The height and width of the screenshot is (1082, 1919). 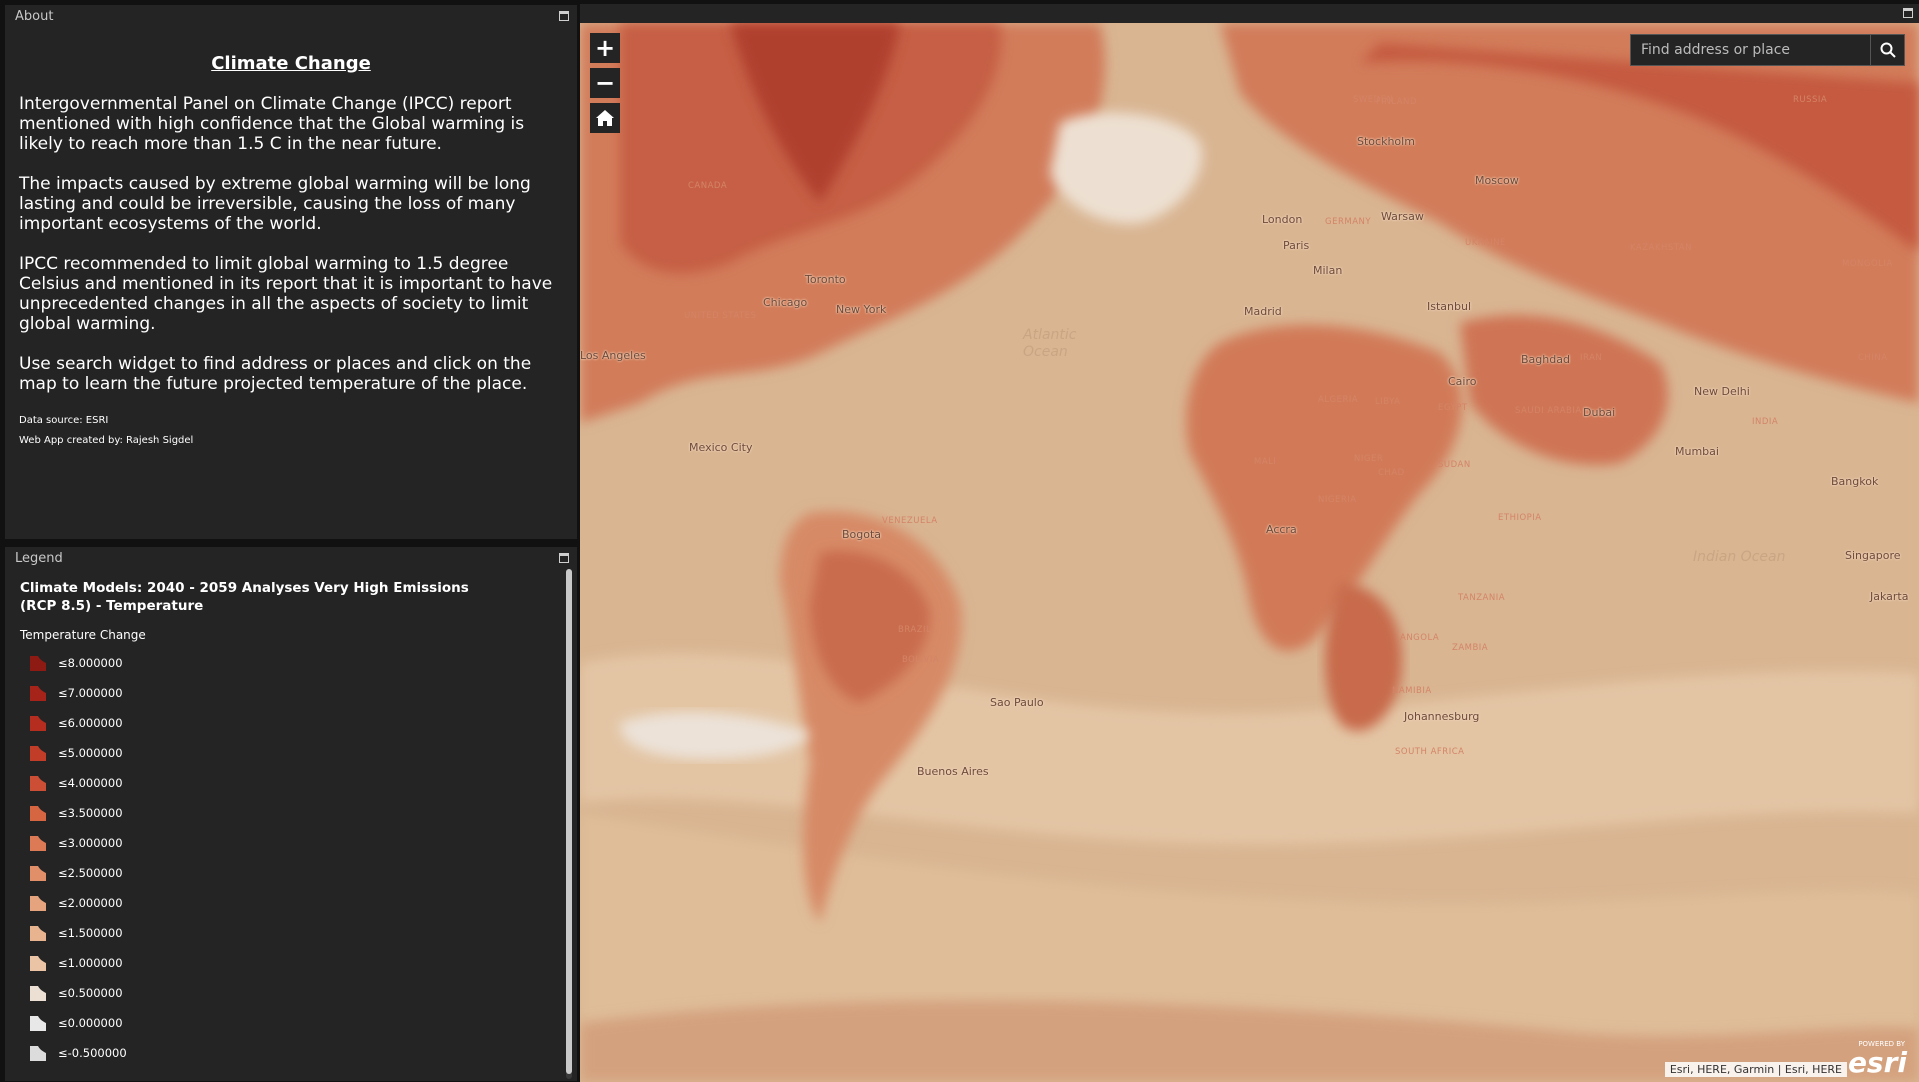 What do you see at coordinates (1265, 462) in the screenshot?
I see `country-label: MALI` at bounding box center [1265, 462].